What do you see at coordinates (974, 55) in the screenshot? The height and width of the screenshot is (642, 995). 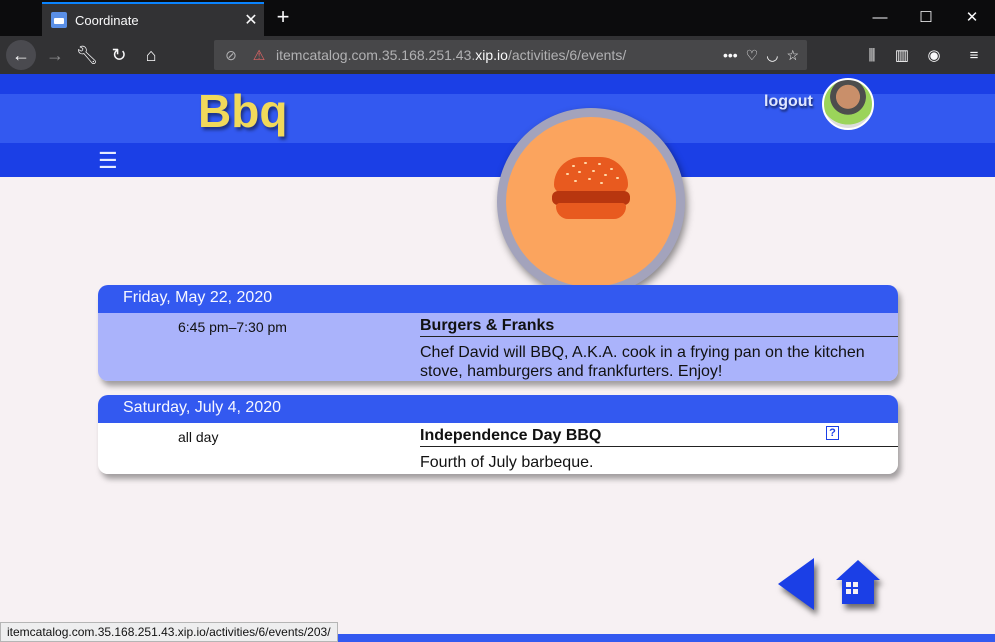 I see `menu-icon: ≡` at bounding box center [974, 55].